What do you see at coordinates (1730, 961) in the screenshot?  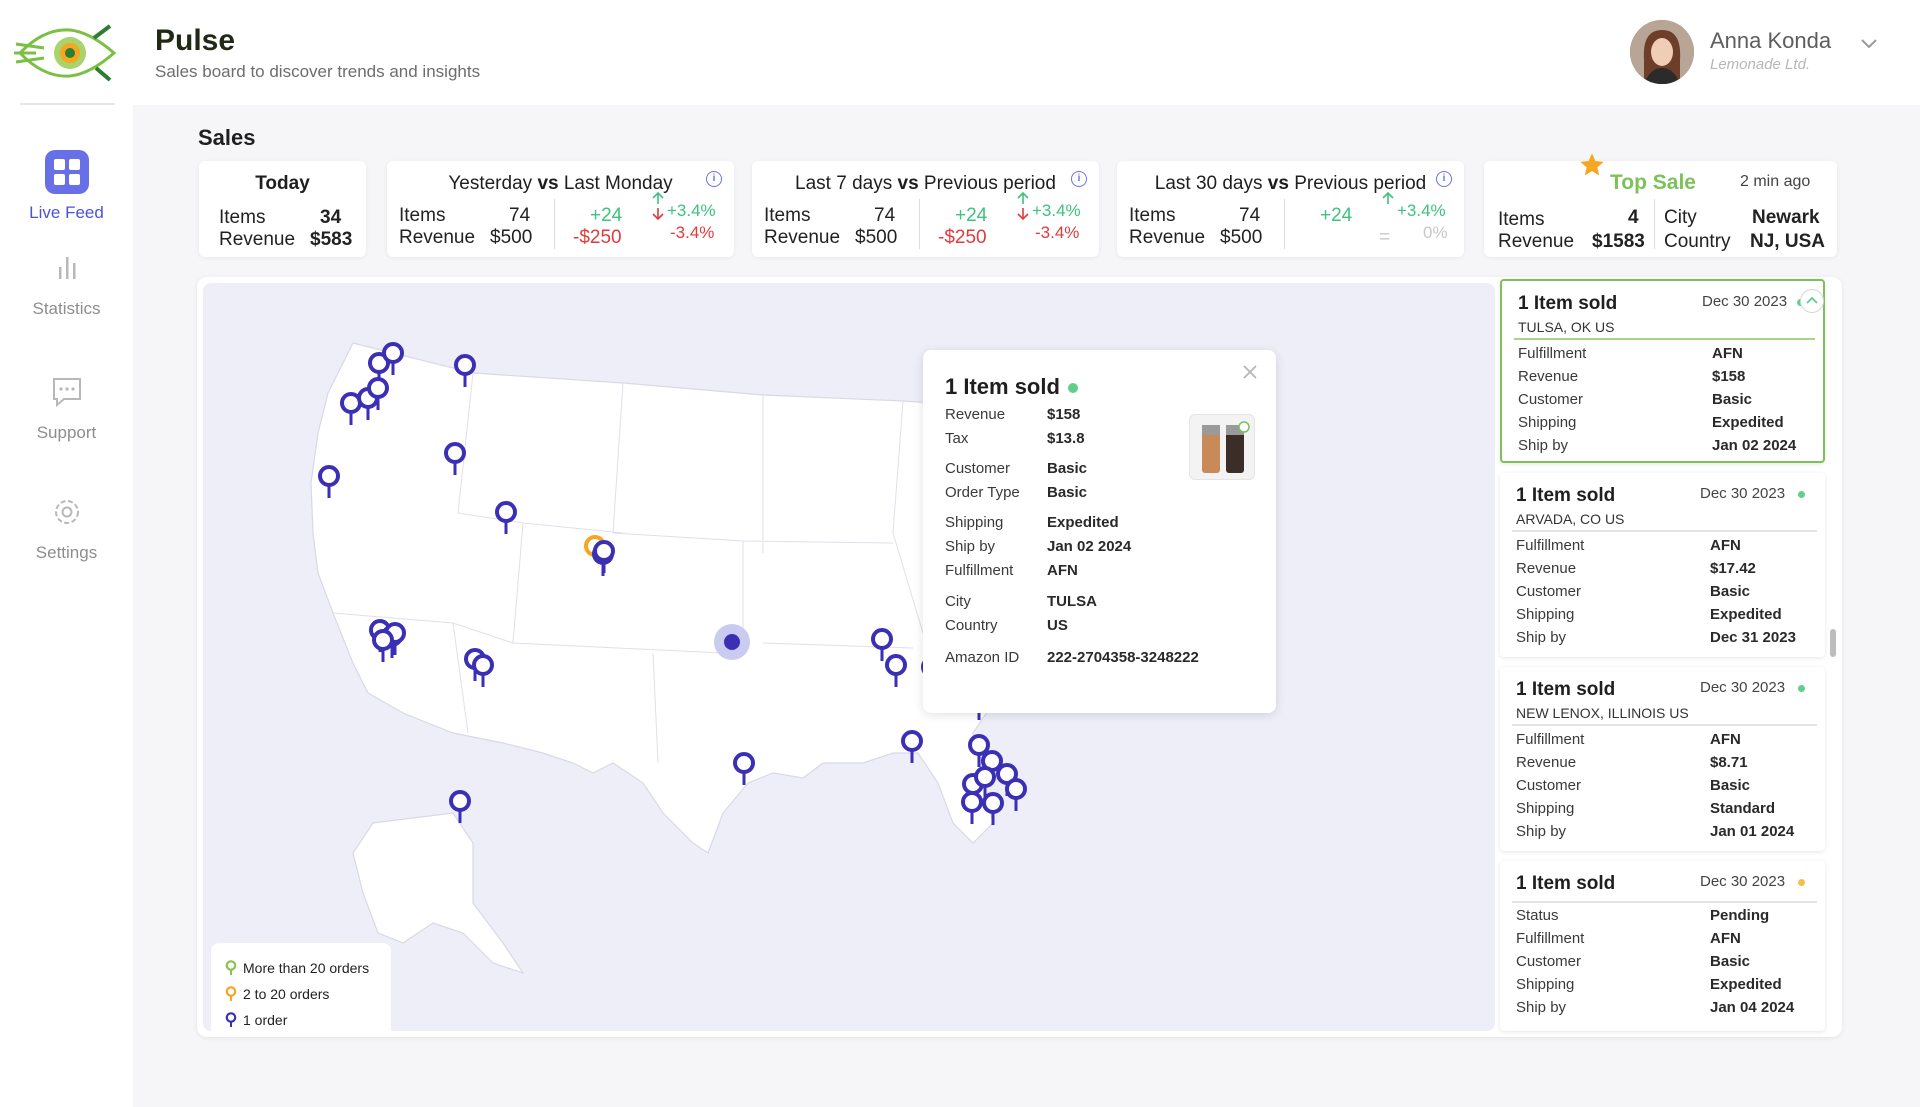 I see `feed-field-value: Basic` at bounding box center [1730, 961].